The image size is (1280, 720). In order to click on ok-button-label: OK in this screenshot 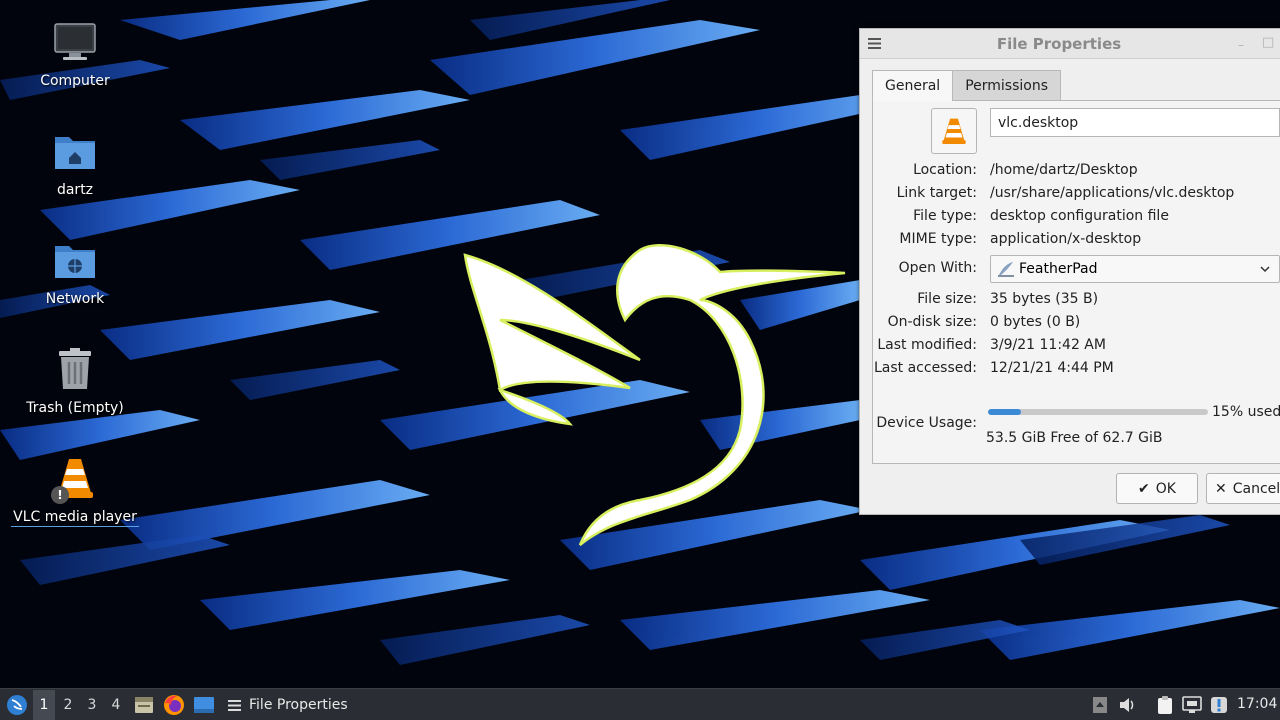, I will do `click(1165, 488)`.